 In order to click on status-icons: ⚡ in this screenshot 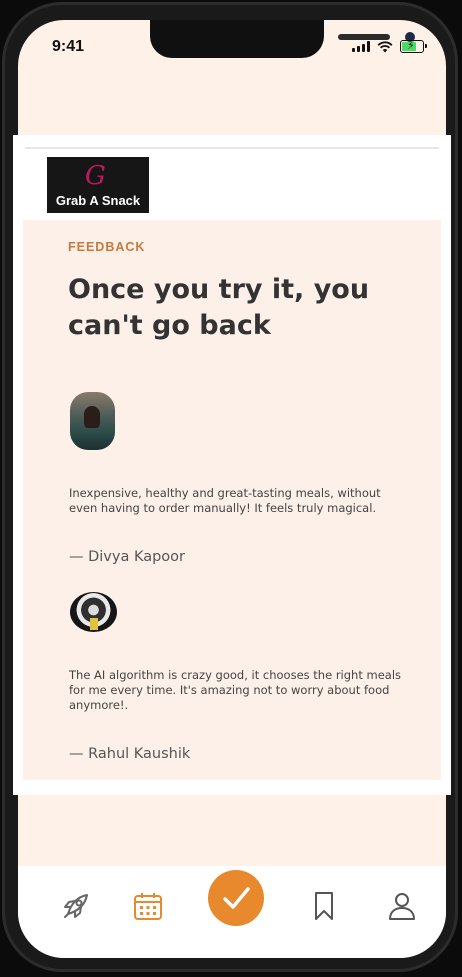, I will do `click(389, 46)`.